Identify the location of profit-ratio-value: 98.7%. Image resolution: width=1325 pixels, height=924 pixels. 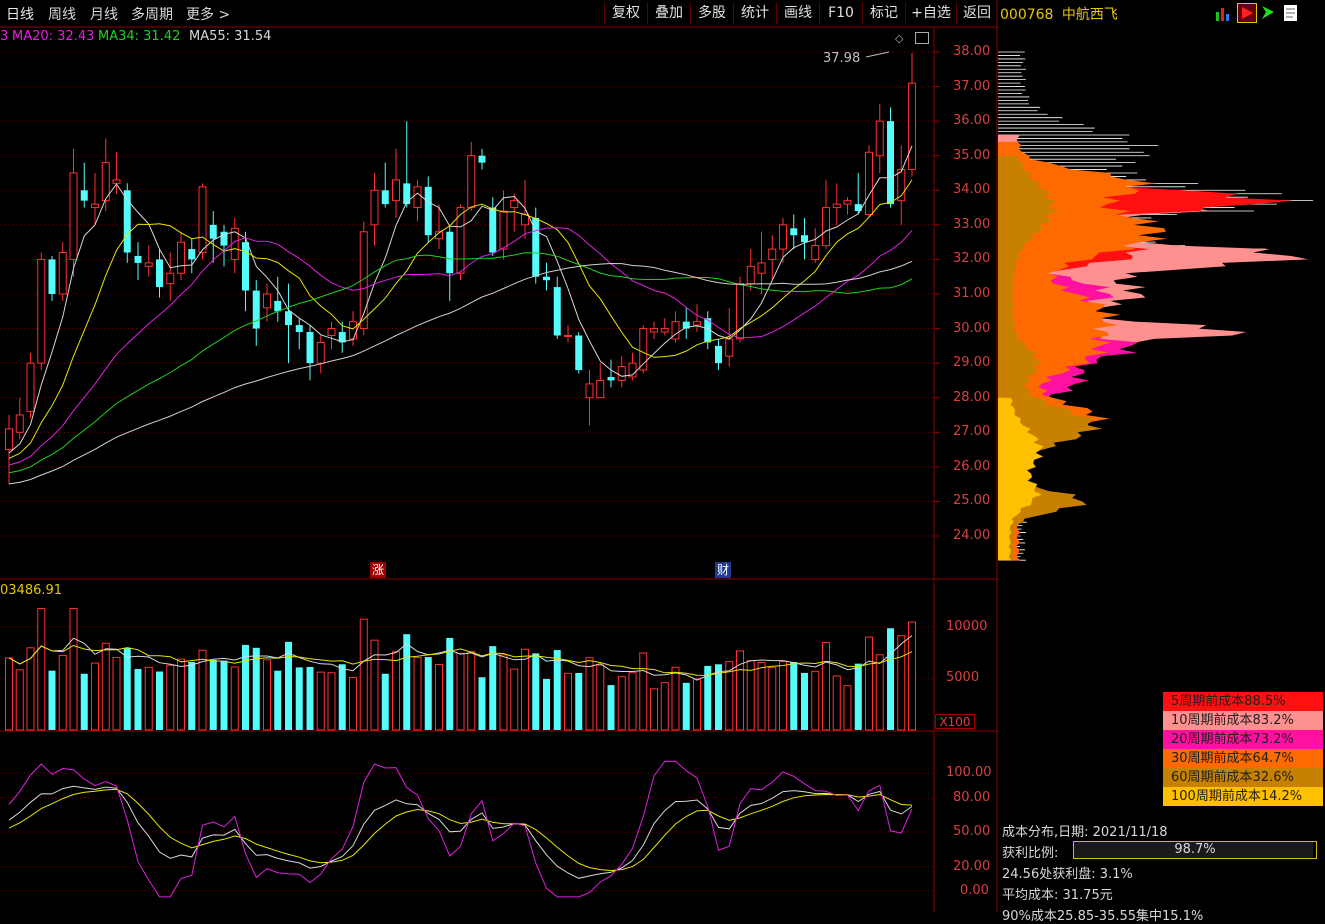
(1195, 849).